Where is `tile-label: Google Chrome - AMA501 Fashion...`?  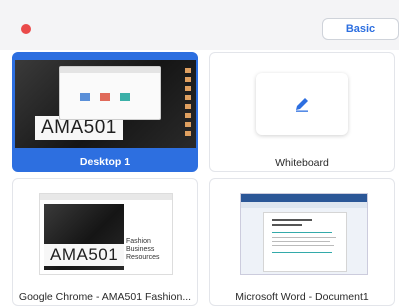 tile-label: Google Chrome - AMA501 Fashion... is located at coordinates (105, 297).